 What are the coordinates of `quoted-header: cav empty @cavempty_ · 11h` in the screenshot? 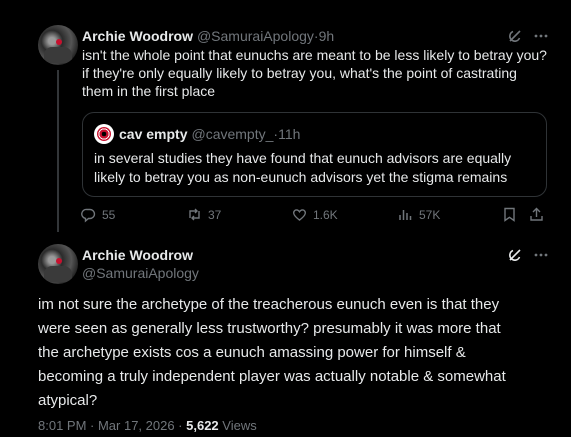 It's located at (209, 134).